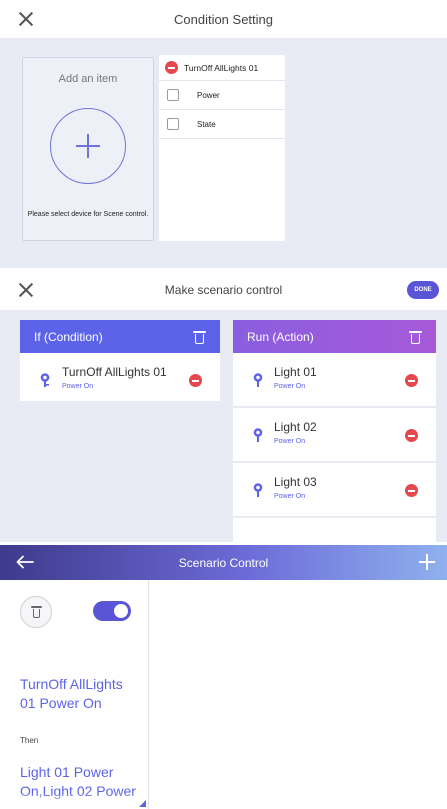 This screenshot has height=809, width=447. What do you see at coordinates (45, 380) in the screenshot?
I see `device-pin-icon` at bounding box center [45, 380].